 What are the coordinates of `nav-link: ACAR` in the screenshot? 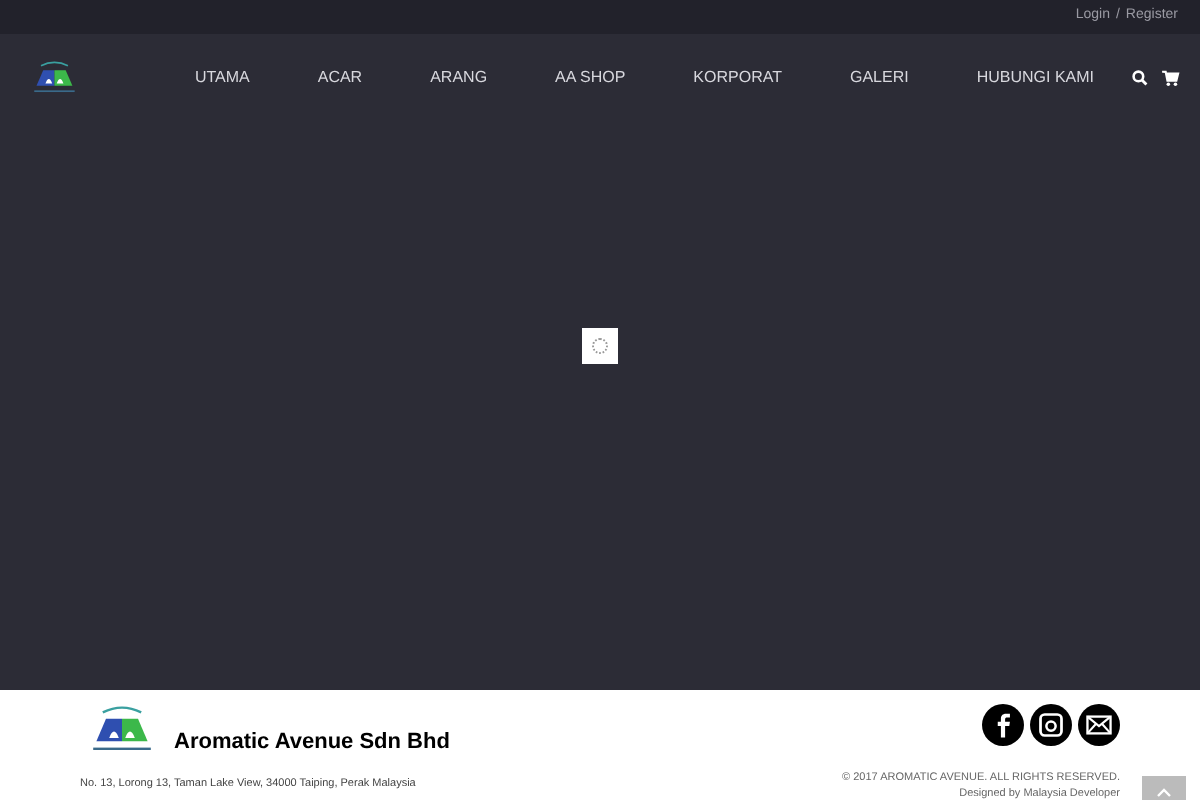 It's located at (340, 77).